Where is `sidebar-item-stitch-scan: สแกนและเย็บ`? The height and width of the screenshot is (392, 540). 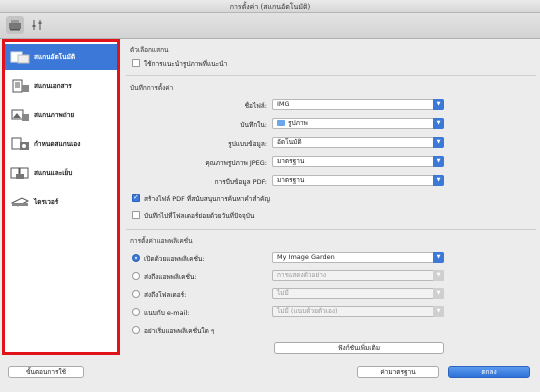 sidebar-item-stitch-scan: สแกนและเย็บ is located at coordinates (61, 173).